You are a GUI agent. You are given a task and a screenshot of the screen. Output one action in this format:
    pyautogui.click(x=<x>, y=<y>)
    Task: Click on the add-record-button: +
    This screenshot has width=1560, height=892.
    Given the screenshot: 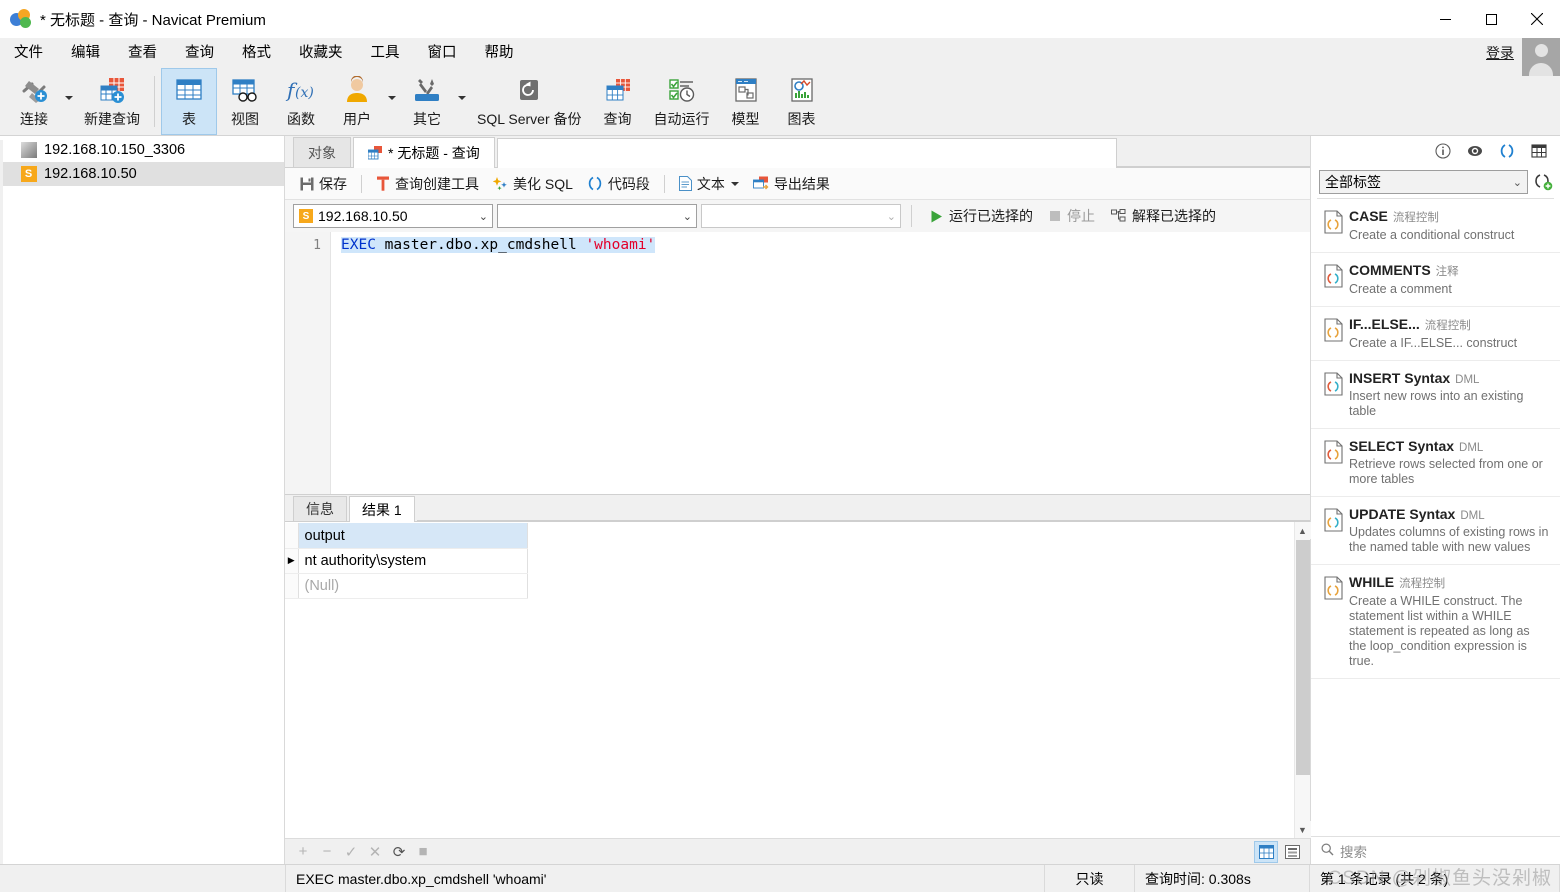 What is the action you would take?
    pyautogui.click(x=303, y=852)
    